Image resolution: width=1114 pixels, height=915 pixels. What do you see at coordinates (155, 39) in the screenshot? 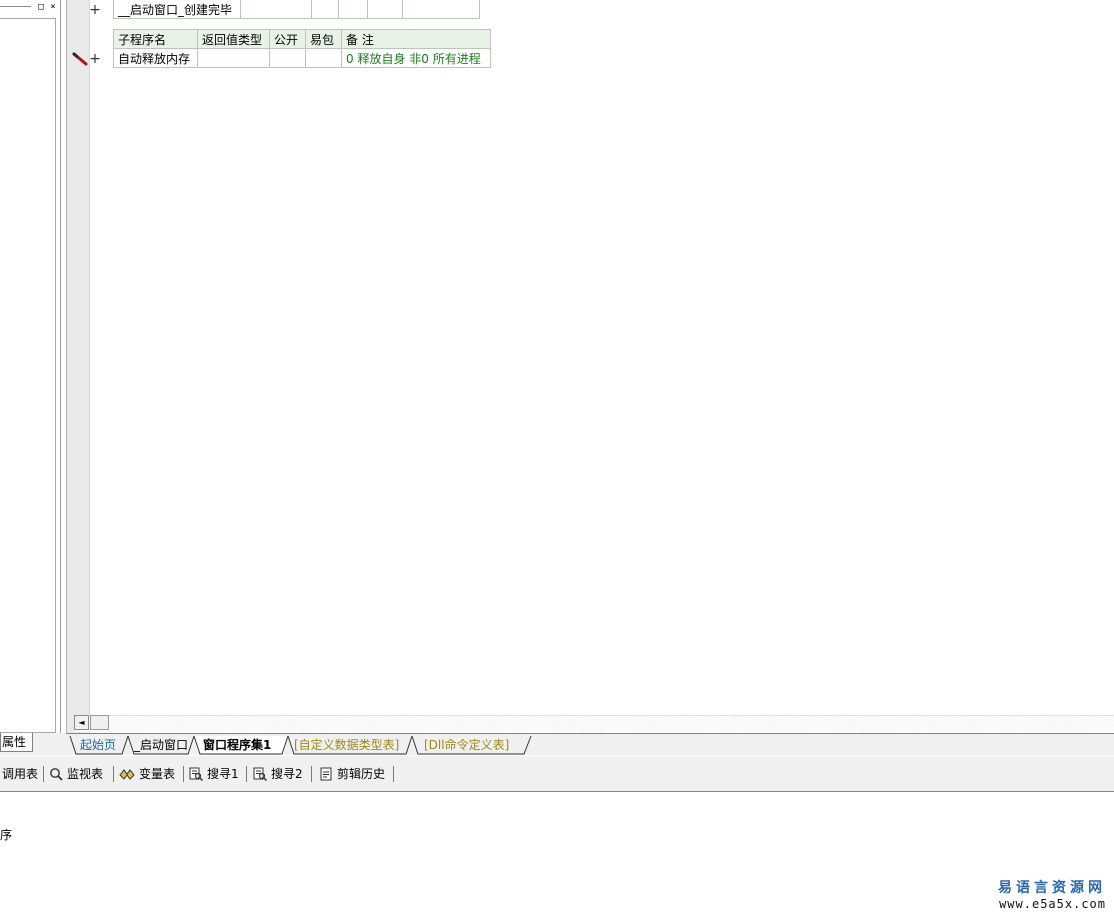
I see `column-header: 子程序名` at bounding box center [155, 39].